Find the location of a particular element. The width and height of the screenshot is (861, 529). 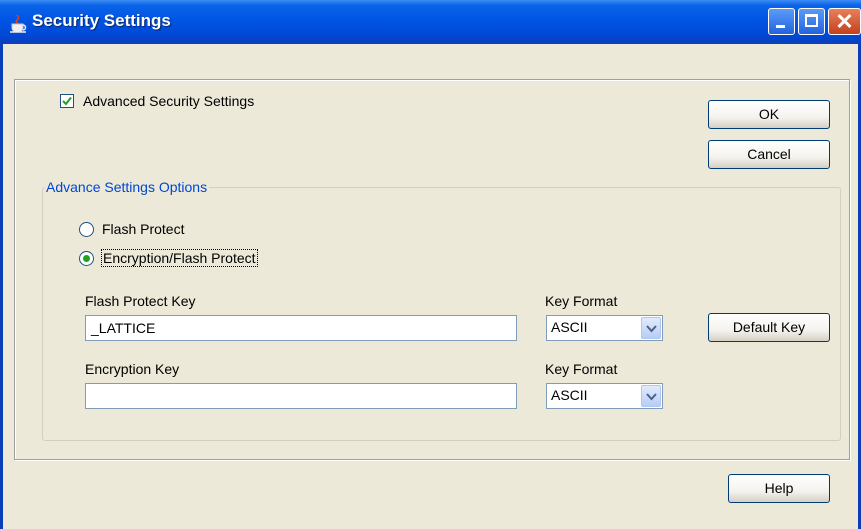

title-bar: Security Settings ✕ is located at coordinates (430, 22).